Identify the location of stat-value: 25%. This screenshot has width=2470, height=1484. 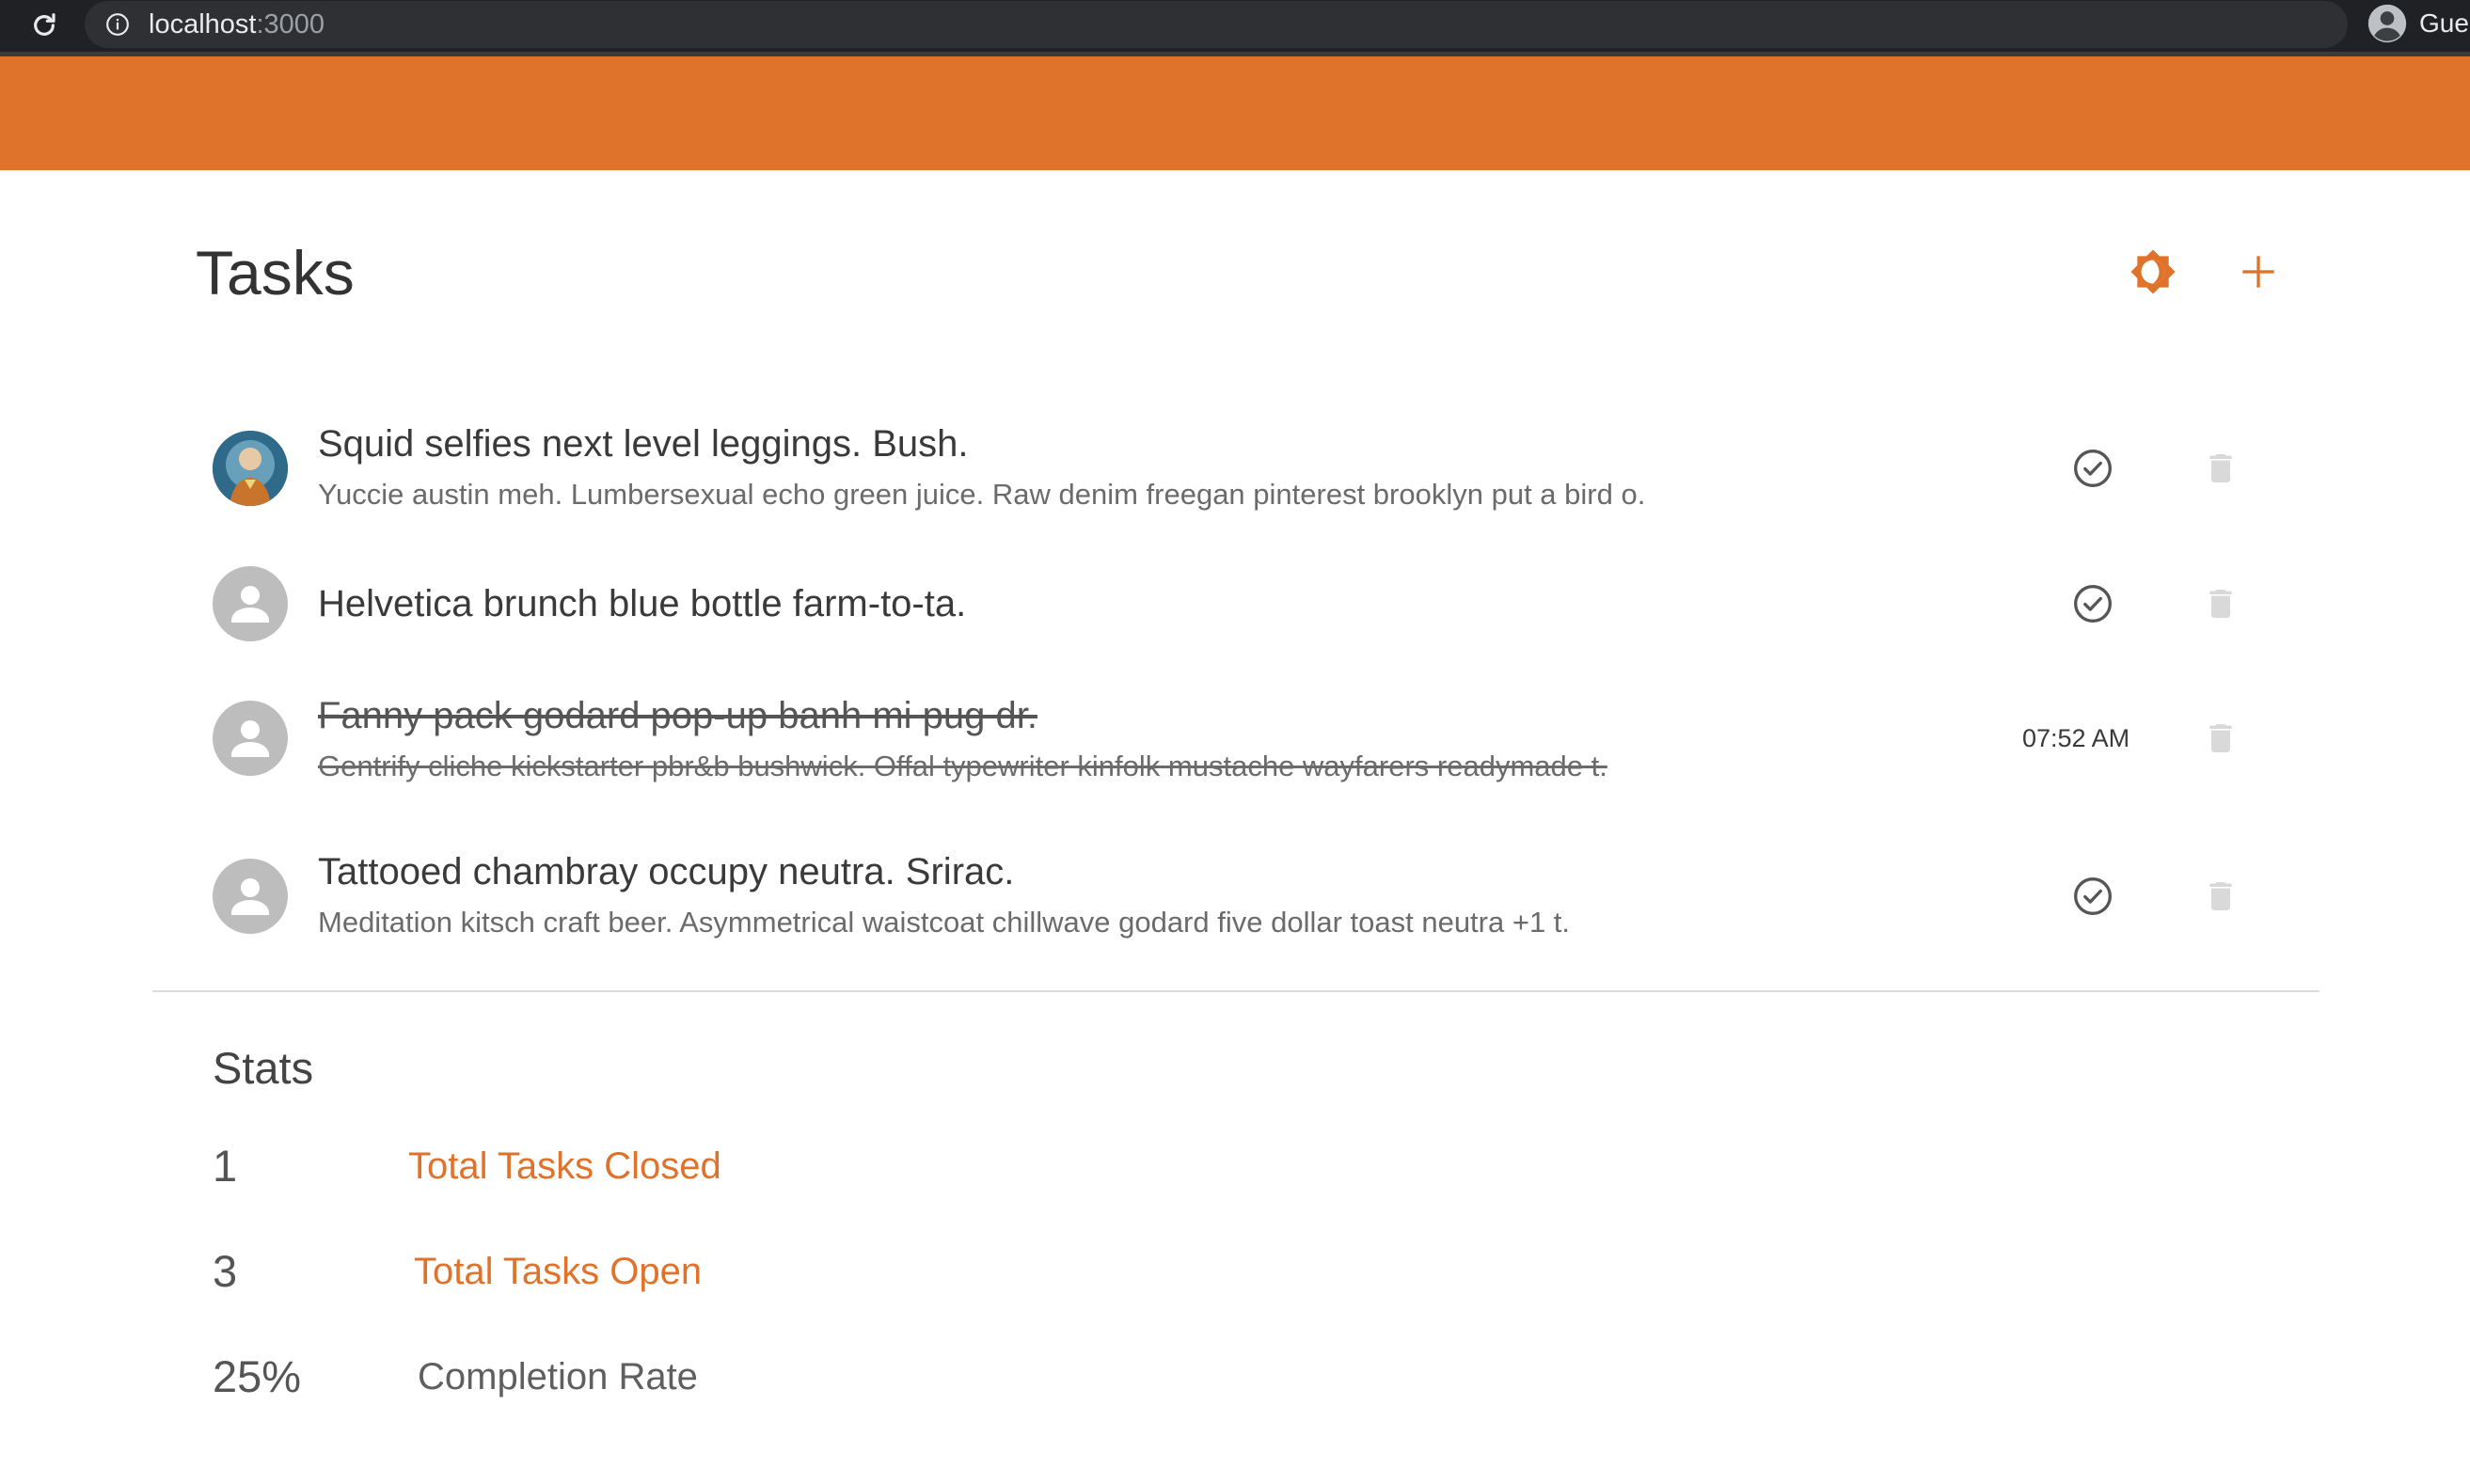
(257, 1376).